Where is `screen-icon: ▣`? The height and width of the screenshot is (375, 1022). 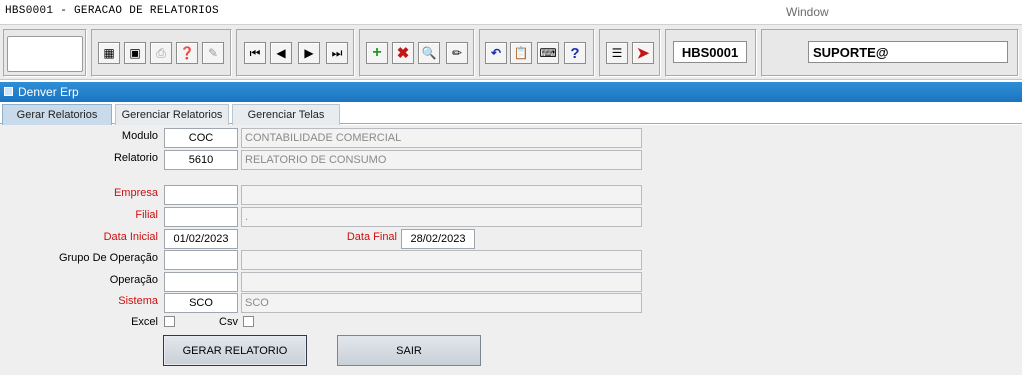
screen-icon: ▣ is located at coordinates (135, 53).